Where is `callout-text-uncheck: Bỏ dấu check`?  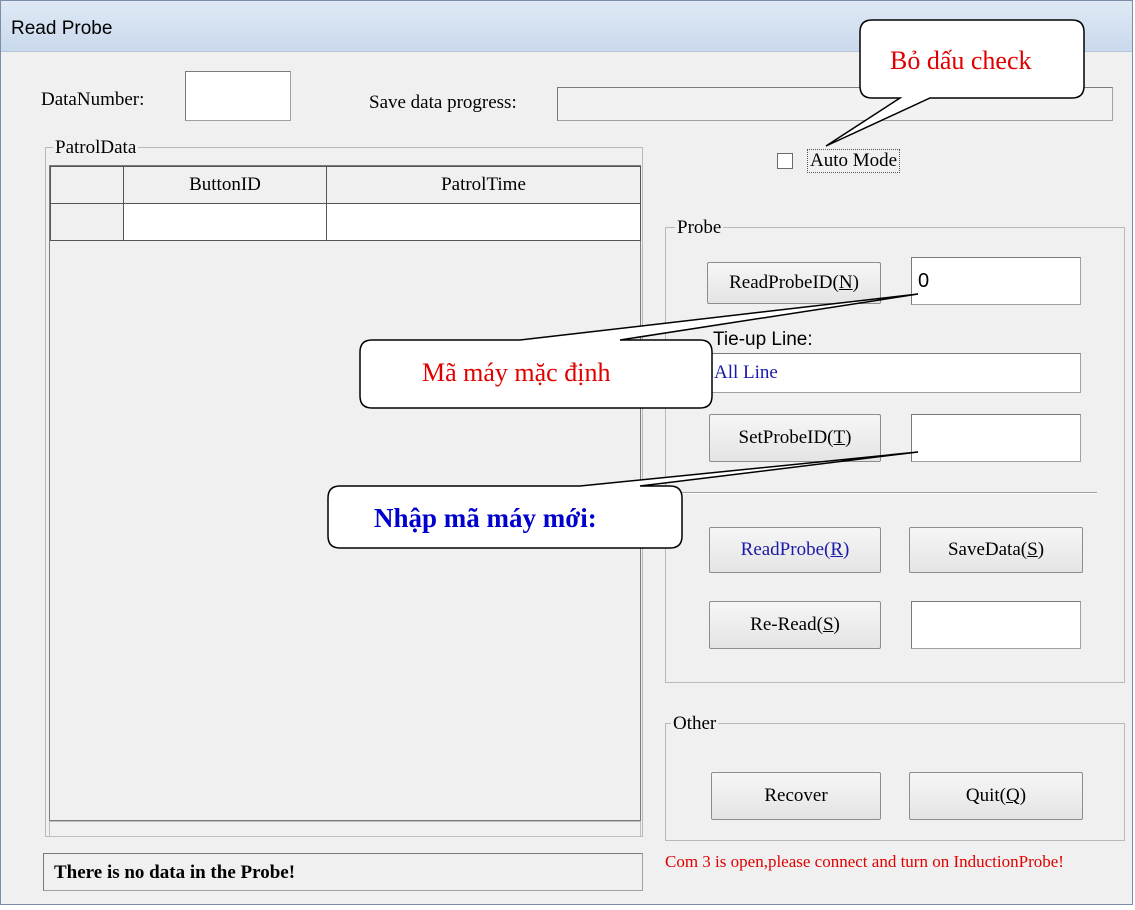
callout-text-uncheck: Bỏ dấu check is located at coordinates (961, 60).